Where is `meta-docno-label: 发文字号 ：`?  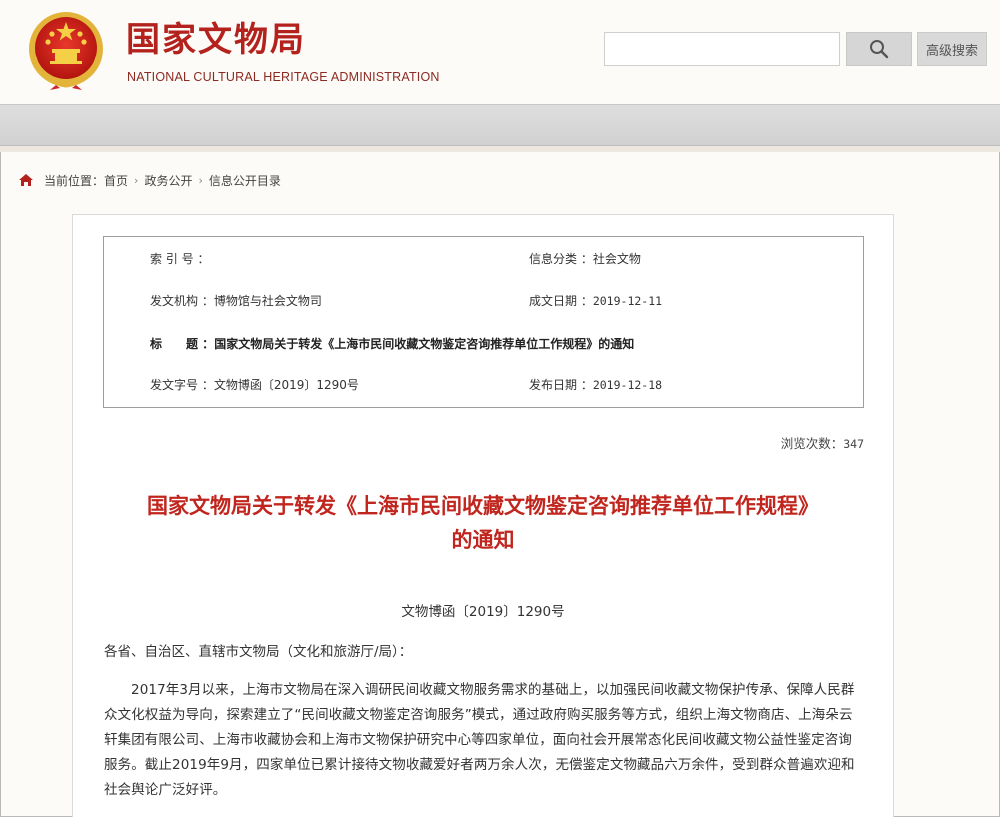 meta-docno-label: 发文字号 ： is located at coordinates (182, 385).